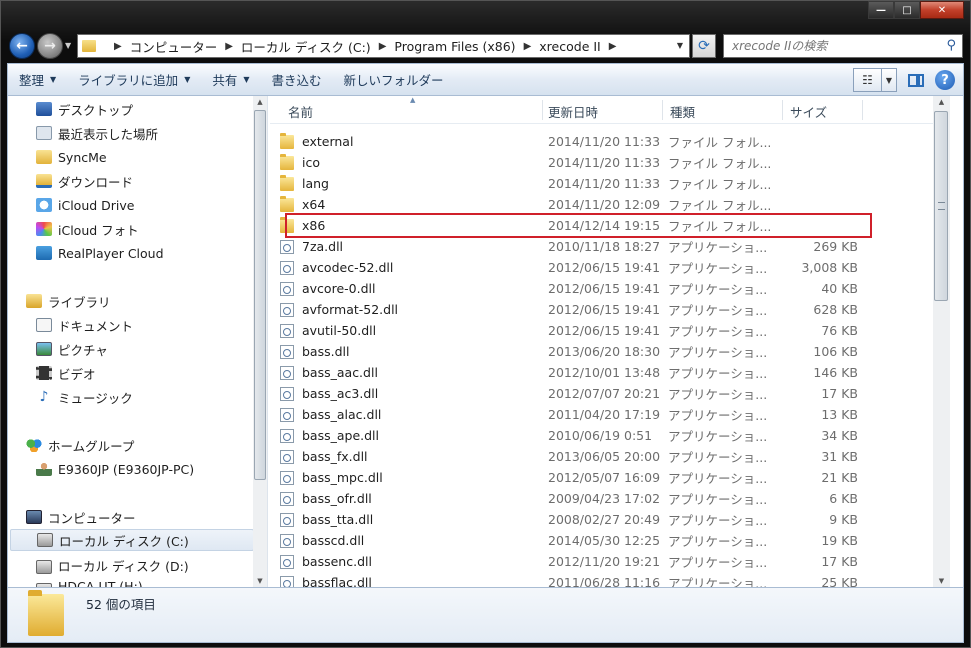  Describe the element at coordinates (569, 246) in the screenshot. I see `file-row: 7za.dll 2010/11/18 18:27 アプリケーショ... 269 KB` at that location.